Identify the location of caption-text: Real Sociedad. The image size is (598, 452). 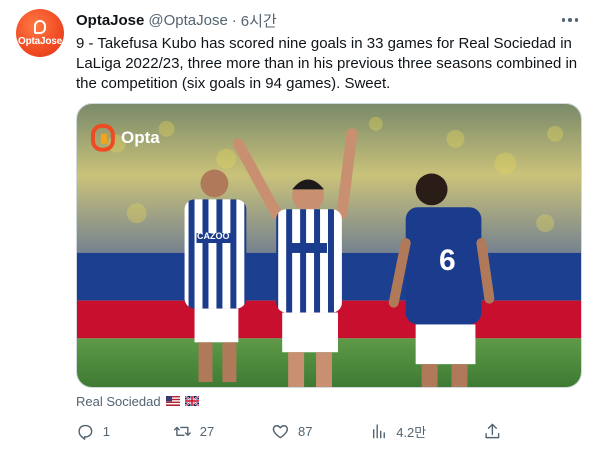
(118, 401).